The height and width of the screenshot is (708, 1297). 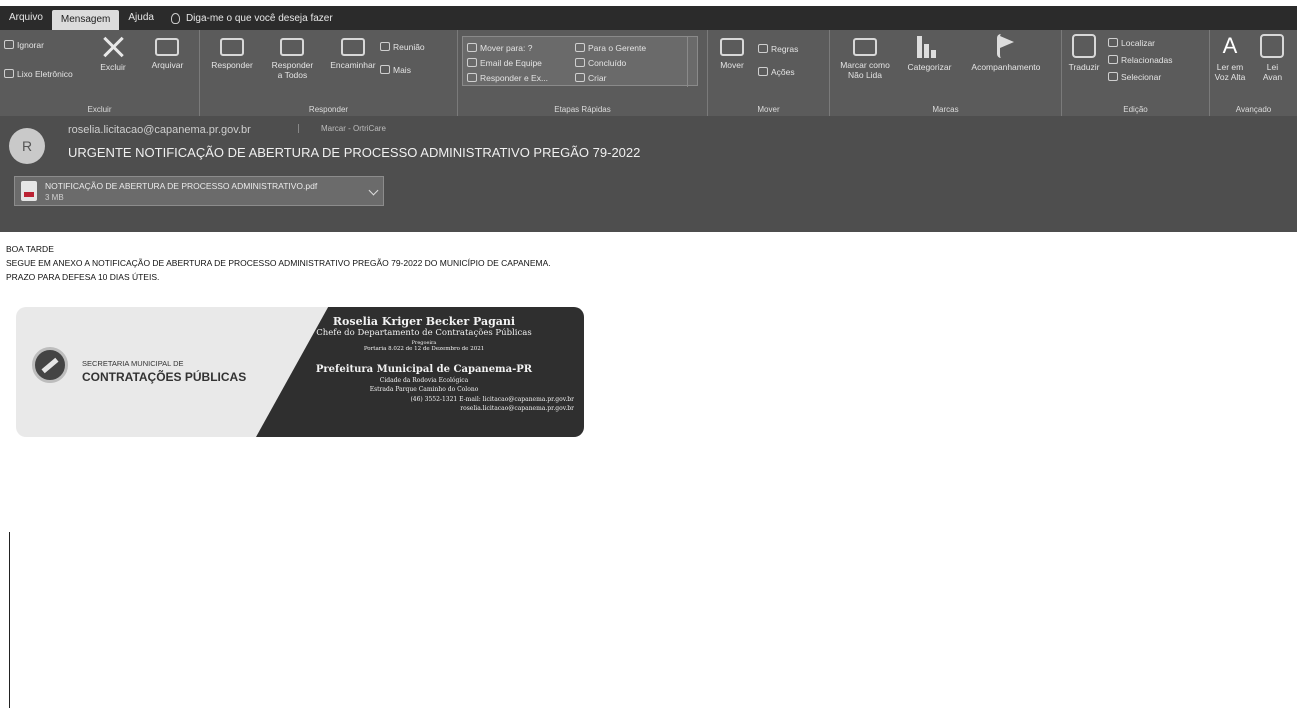 What do you see at coordinates (509, 62) in the screenshot?
I see `qs-email-equipe: Email de Equipe` at bounding box center [509, 62].